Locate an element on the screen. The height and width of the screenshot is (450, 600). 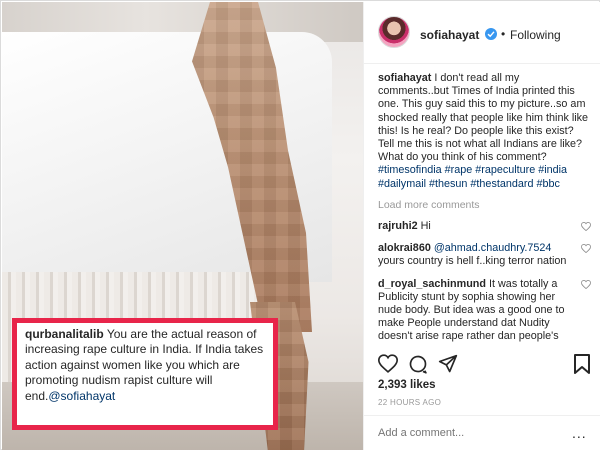
bookmark-icon is located at coordinates (582, 366).